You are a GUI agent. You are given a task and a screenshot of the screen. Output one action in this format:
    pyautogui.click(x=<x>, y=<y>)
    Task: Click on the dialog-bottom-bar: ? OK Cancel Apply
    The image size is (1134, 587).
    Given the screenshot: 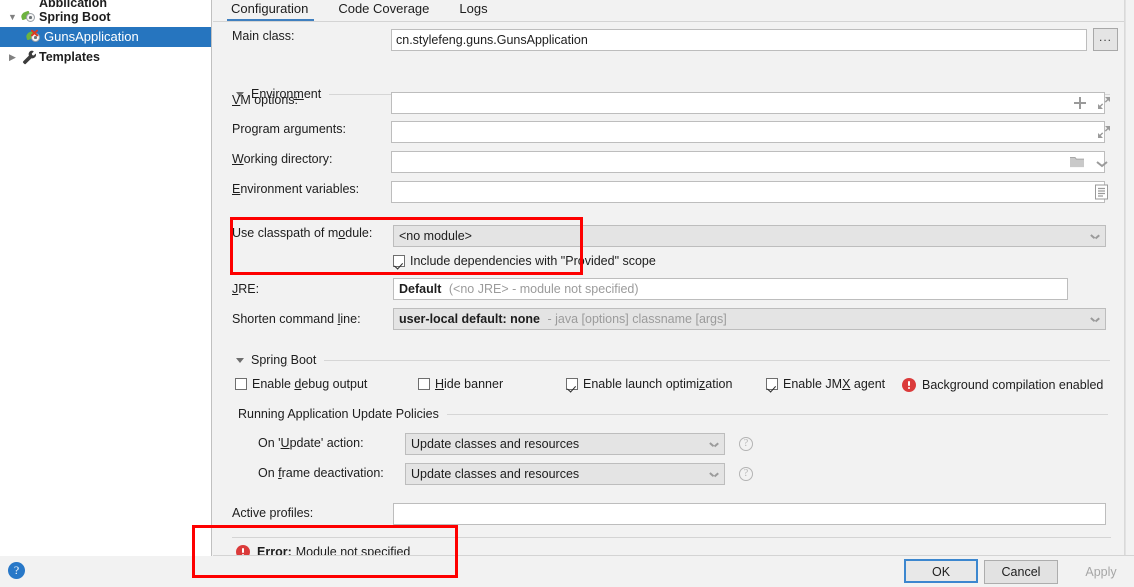 What is the action you would take?
    pyautogui.click(x=567, y=571)
    